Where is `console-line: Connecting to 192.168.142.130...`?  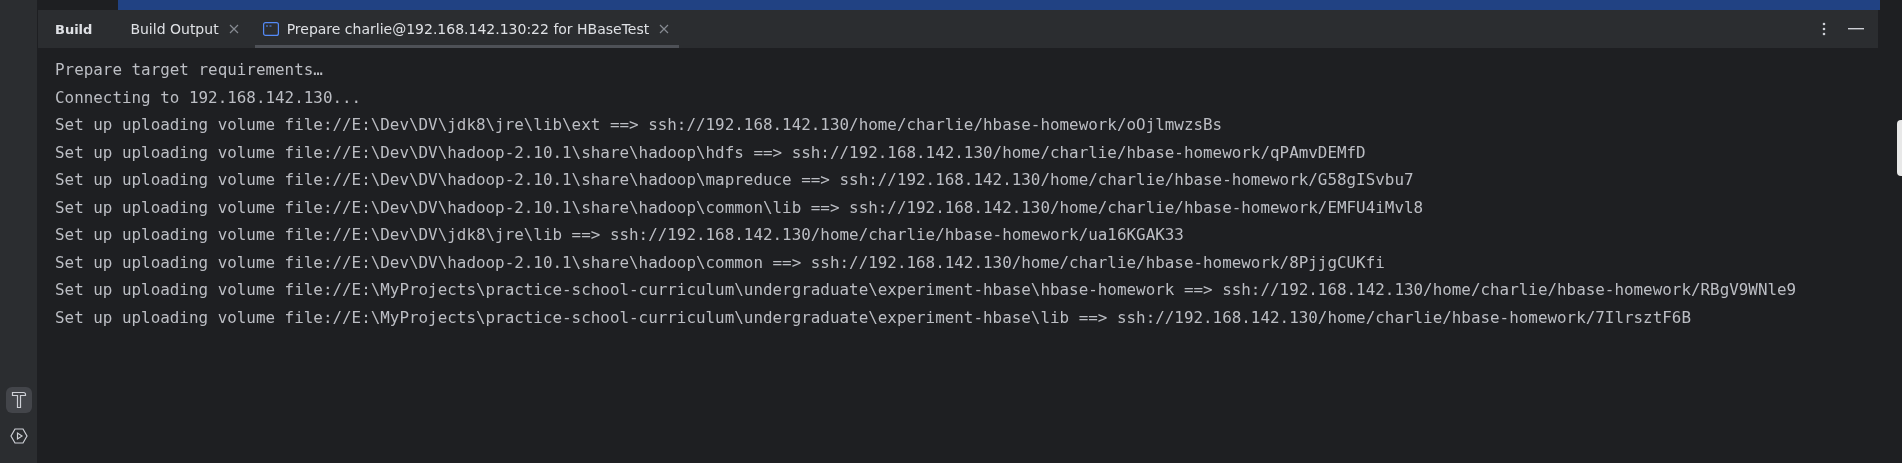
console-line: Connecting to 192.168.142.130... is located at coordinates (209, 97).